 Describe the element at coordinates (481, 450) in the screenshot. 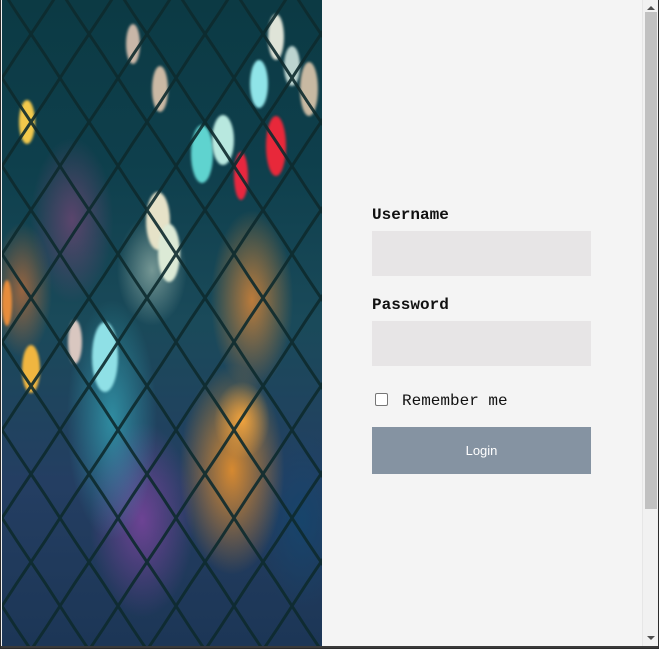

I see `login-button: Login` at that location.